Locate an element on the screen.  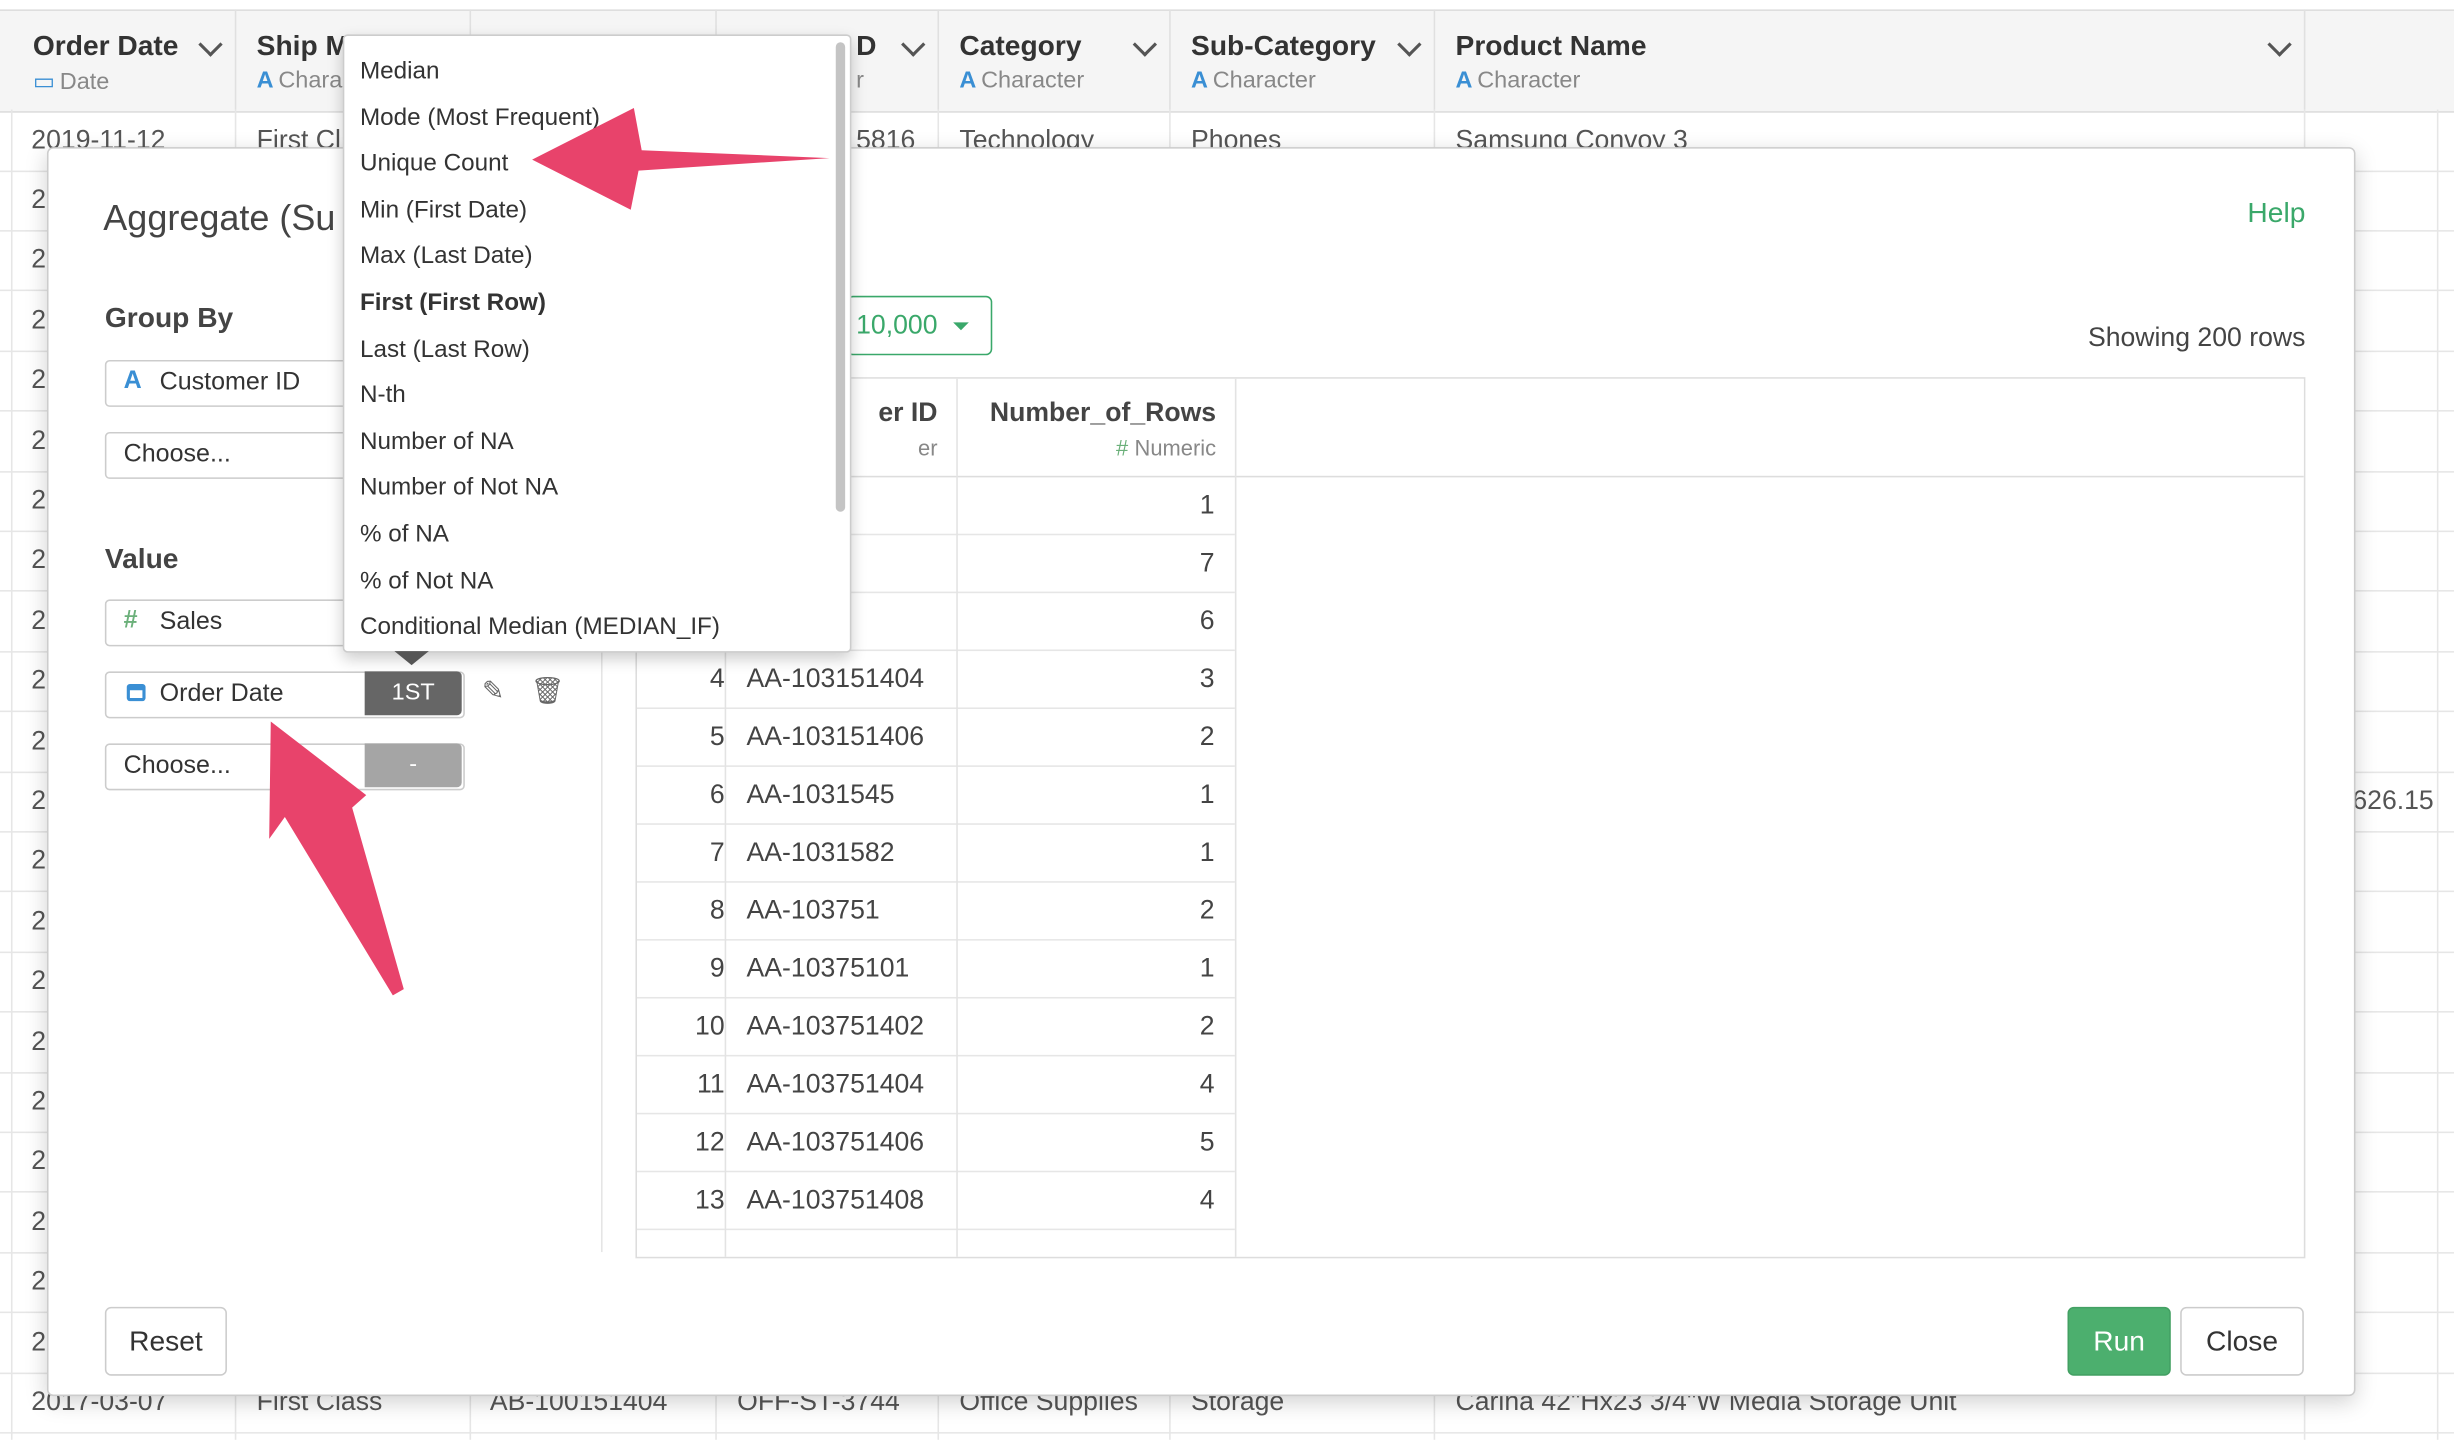
row-count-status: Showing 200 rows is located at coordinates (2196, 337).